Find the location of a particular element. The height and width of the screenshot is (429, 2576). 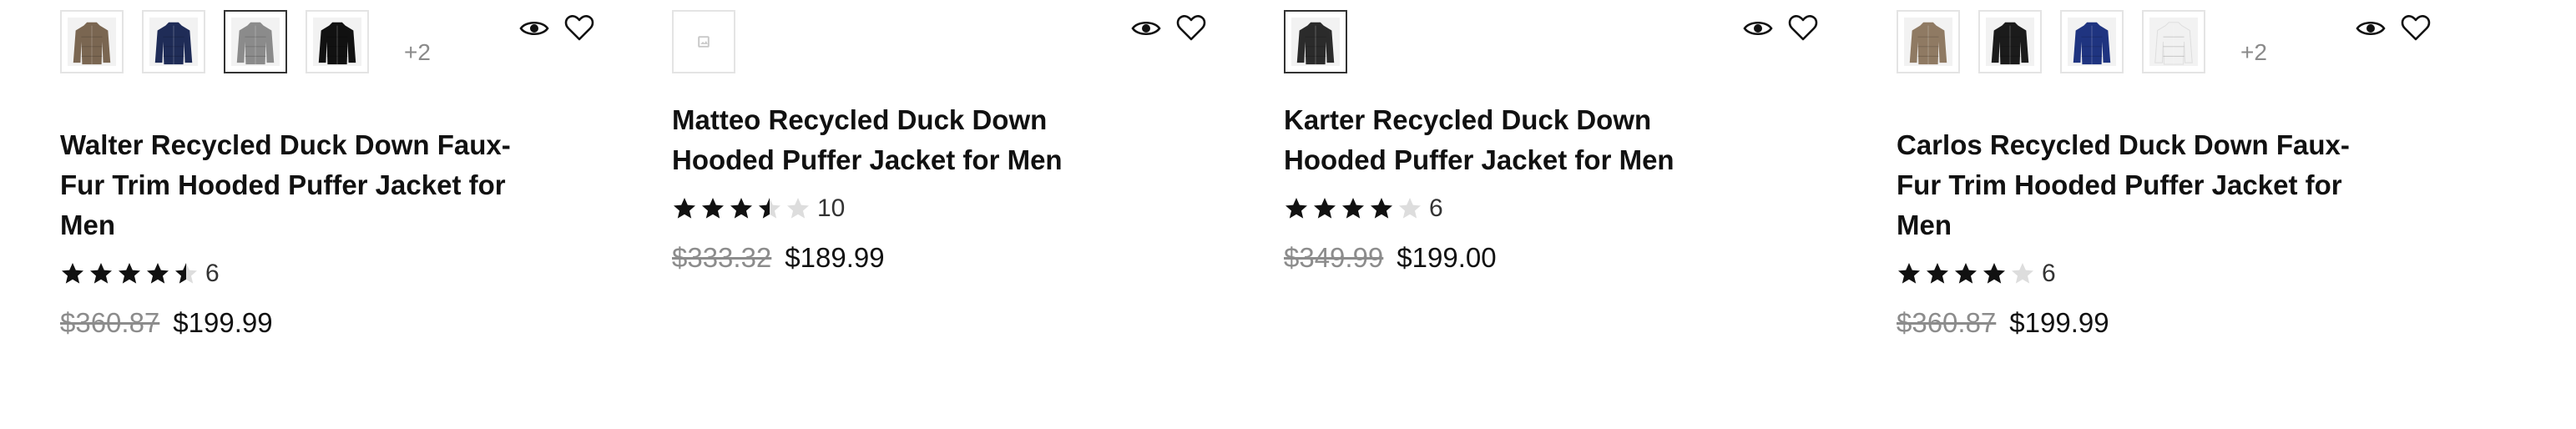

original-price: $349.99 is located at coordinates (1334, 257).